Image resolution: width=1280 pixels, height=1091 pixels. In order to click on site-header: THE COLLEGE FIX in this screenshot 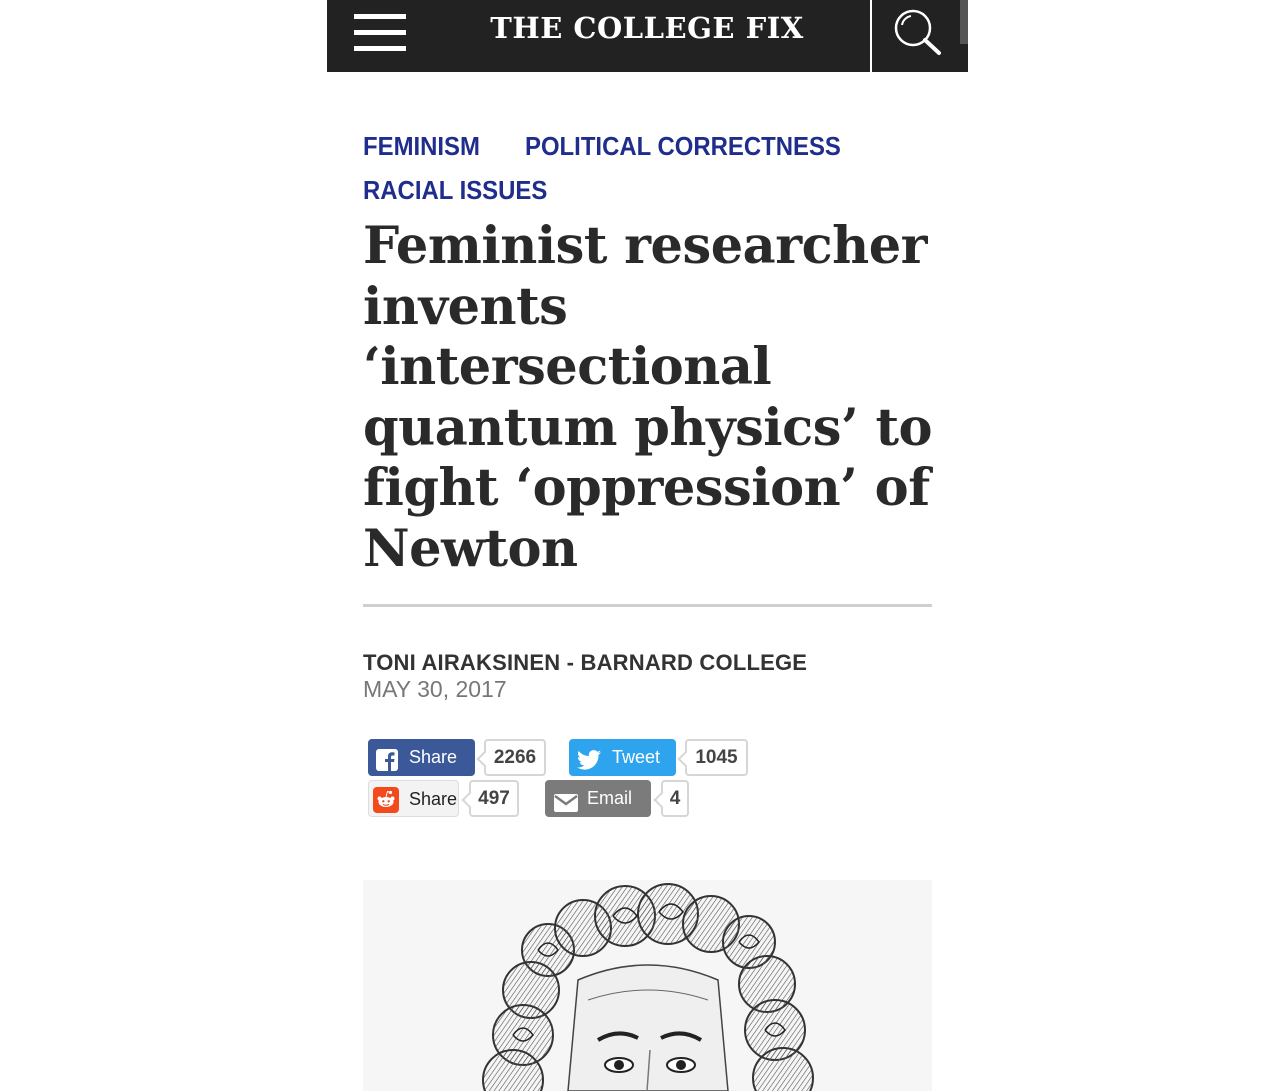, I will do `click(647, 36)`.